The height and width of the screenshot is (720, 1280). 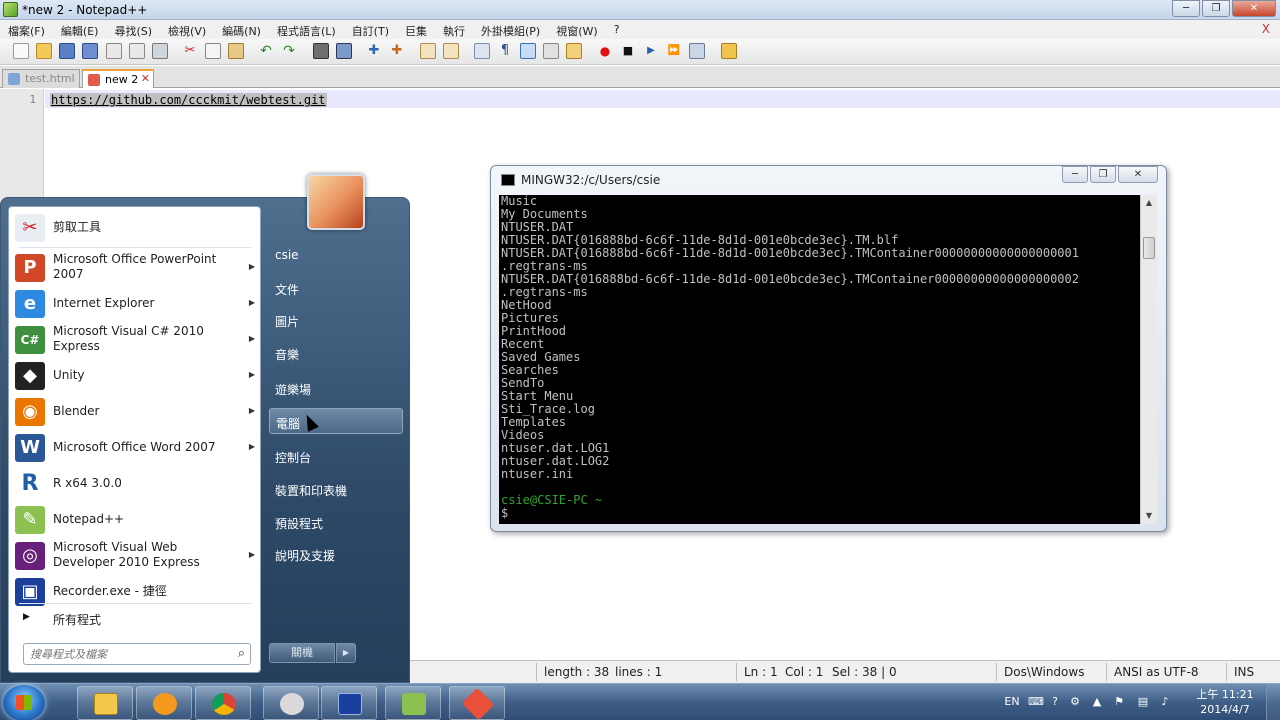 What do you see at coordinates (336, 353) in the screenshot?
I see `right-item-music: 音樂` at bounding box center [336, 353].